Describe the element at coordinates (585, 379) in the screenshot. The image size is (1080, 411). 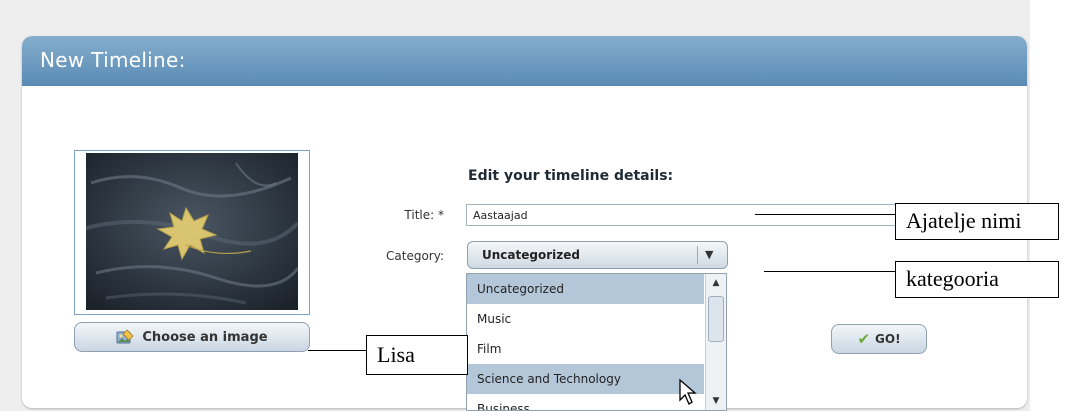
I see `dropdown-option: Science and Technology` at that location.